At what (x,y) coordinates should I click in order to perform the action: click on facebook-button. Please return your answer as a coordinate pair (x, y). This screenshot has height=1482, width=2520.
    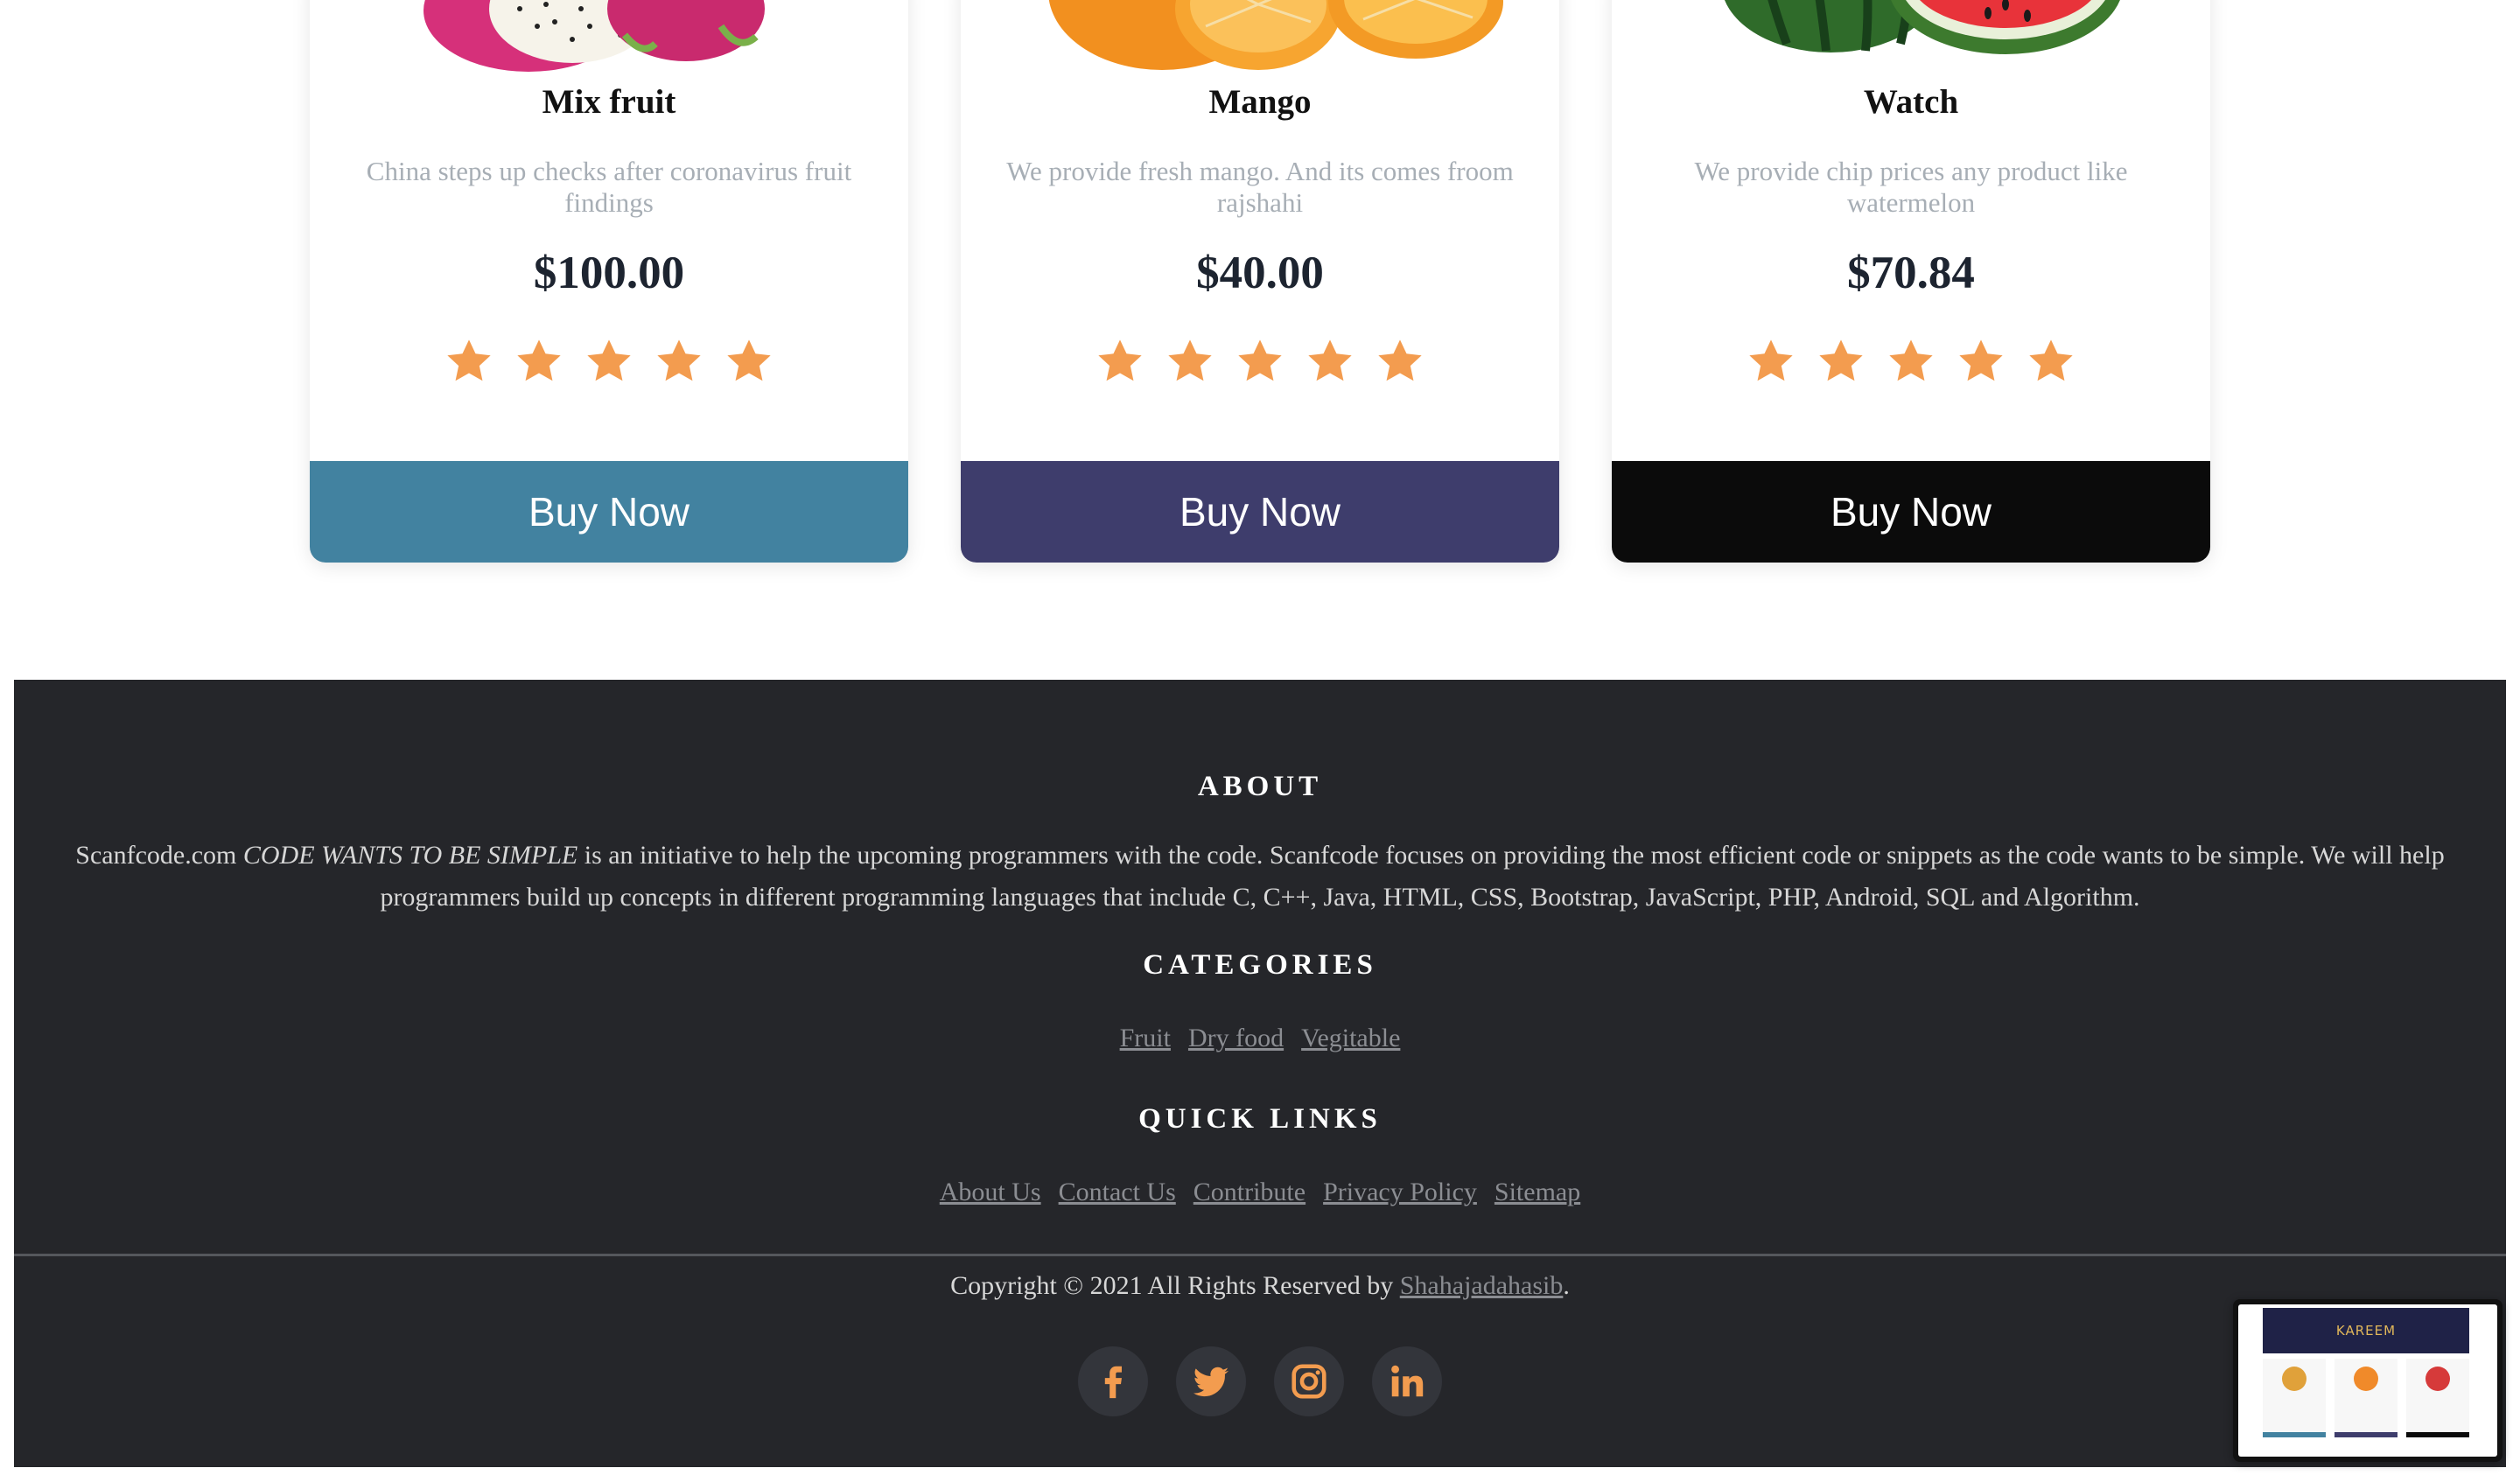
    Looking at the image, I should click on (1113, 1381).